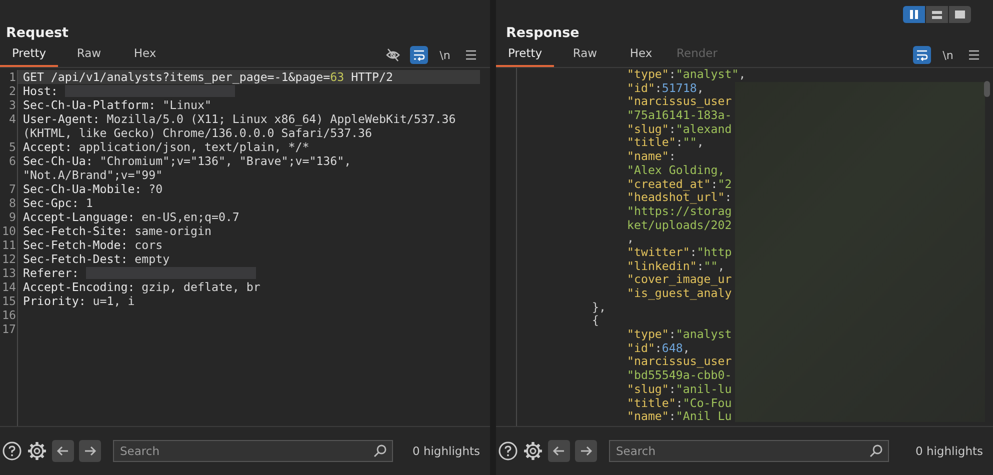 Image resolution: width=993 pixels, height=475 pixels. I want to click on code-line: "title":"Co-Fou, so click(679, 403).